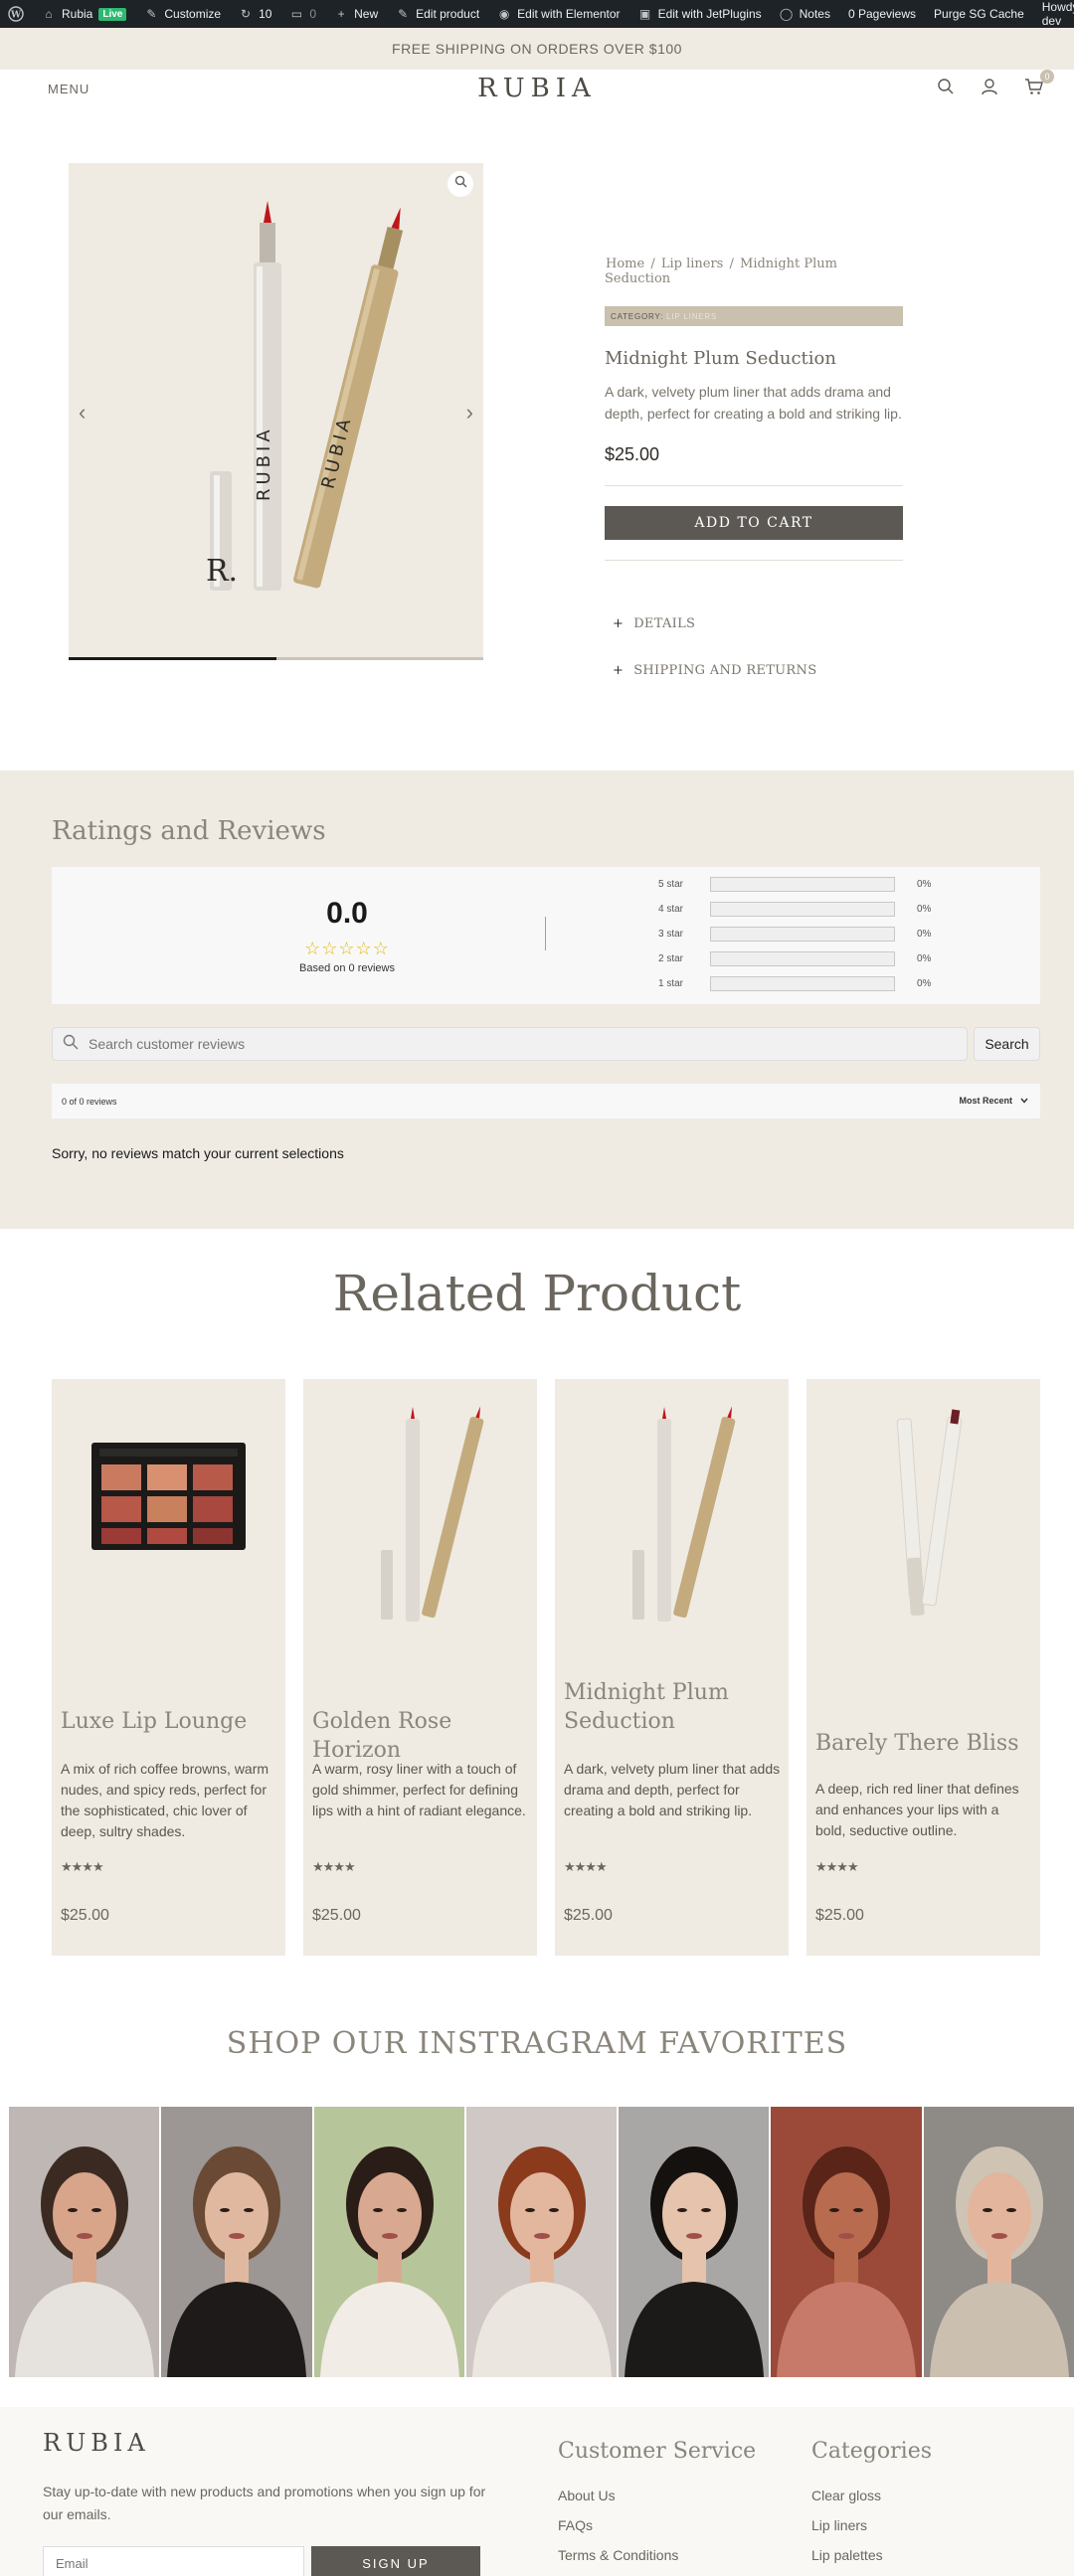  What do you see at coordinates (946, 89) in the screenshot?
I see `search-icon` at bounding box center [946, 89].